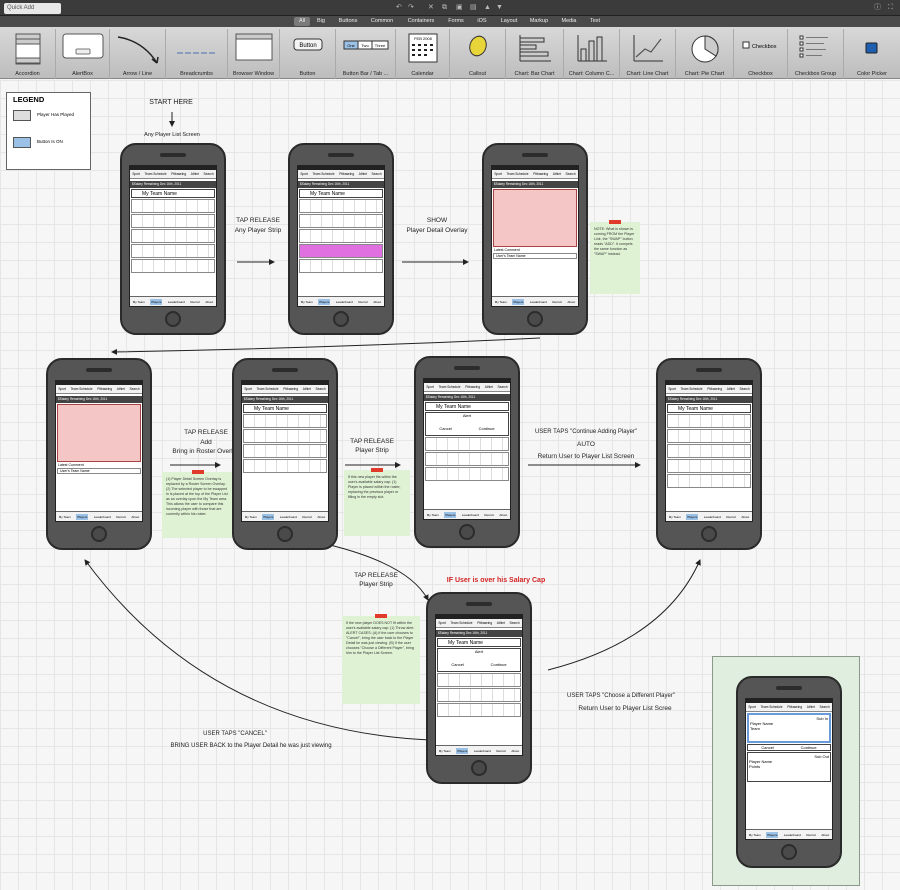 Image resolution: width=900 pixels, height=890 pixels. What do you see at coordinates (28, 54) in the screenshot?
I see `lib-accordion: Accordion` at bounding box center [28, 54].